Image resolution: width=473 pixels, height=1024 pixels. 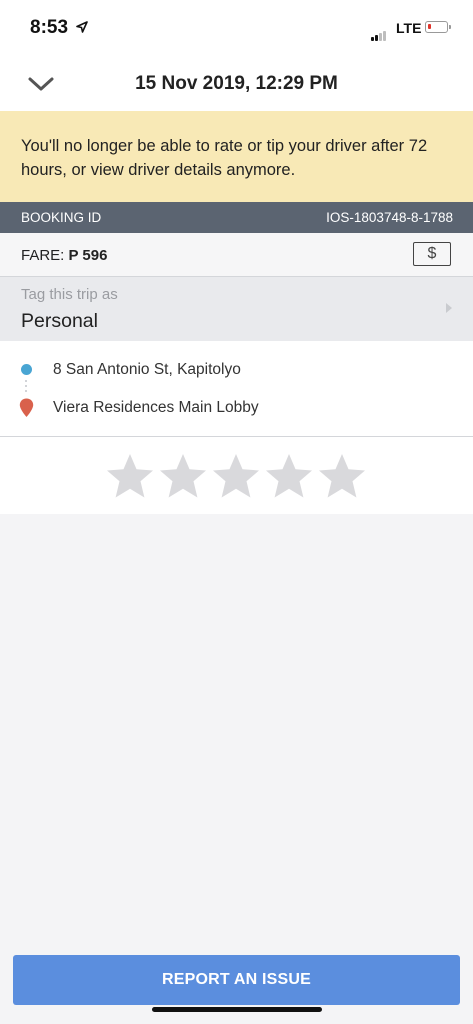 What do you see at coordinates (49, 27) in the screenshot?
I see `status-time: 8:53` at bounding box center [49, 27].